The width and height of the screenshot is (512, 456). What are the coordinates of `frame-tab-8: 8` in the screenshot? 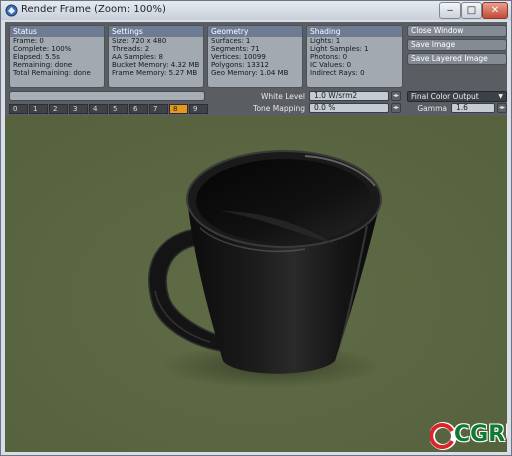 It's located at (178, 109).